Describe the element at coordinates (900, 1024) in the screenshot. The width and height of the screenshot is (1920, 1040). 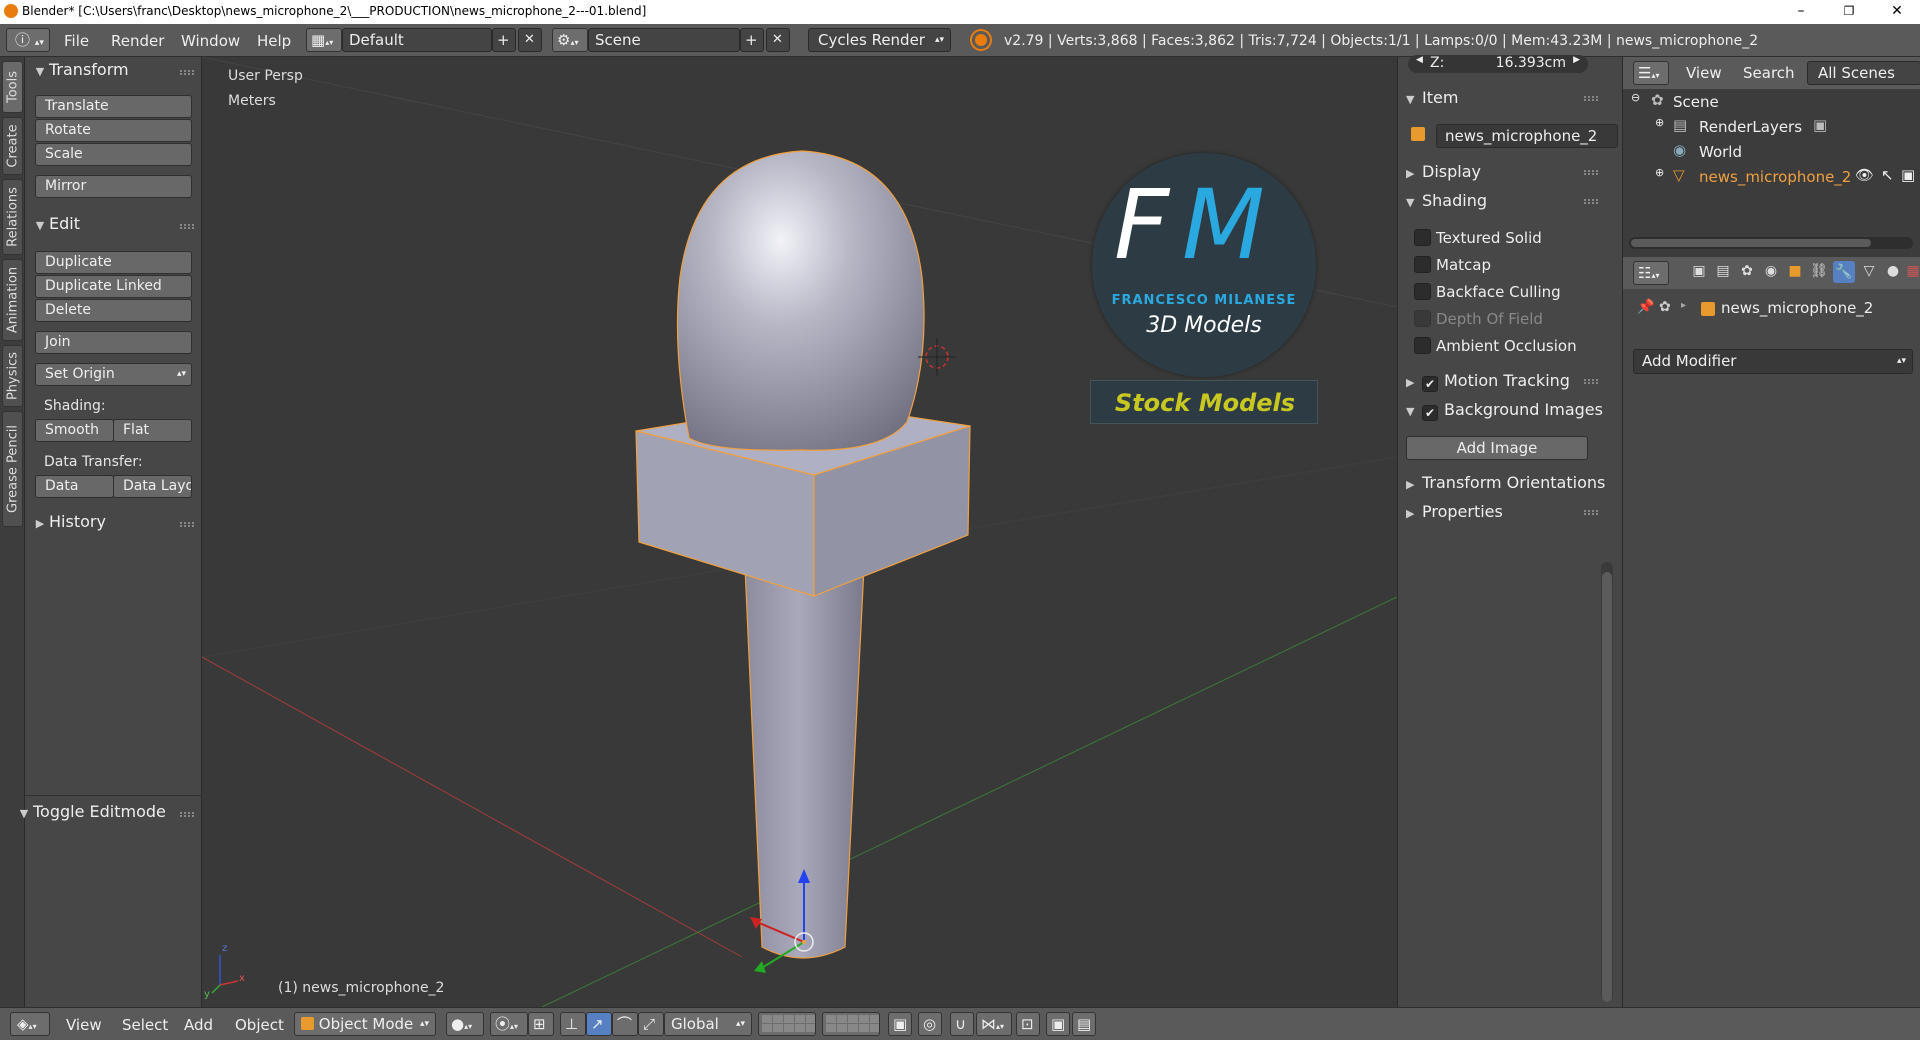
I see `layer-lock-button: ▣` at that location.